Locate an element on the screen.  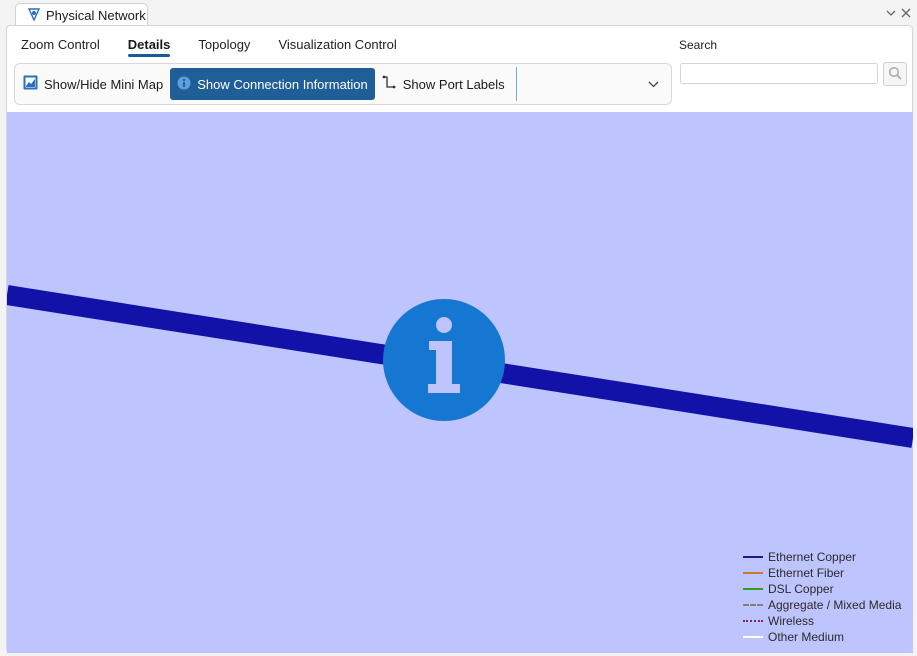
search-input is located at coordinates (779, 73).